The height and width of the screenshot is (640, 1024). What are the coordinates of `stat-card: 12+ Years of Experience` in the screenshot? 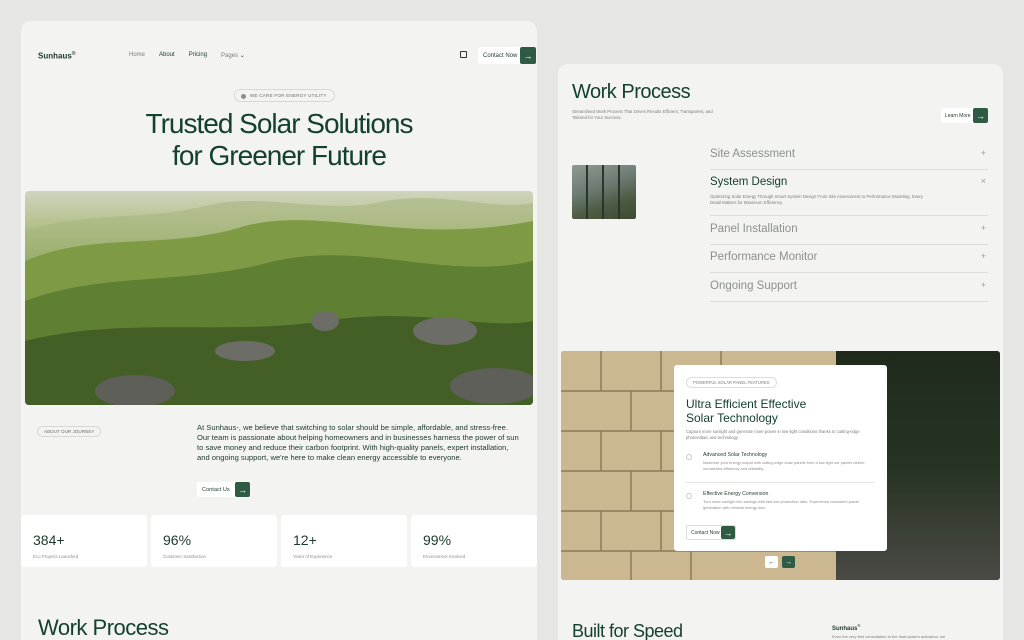 It's located at (344, 541).